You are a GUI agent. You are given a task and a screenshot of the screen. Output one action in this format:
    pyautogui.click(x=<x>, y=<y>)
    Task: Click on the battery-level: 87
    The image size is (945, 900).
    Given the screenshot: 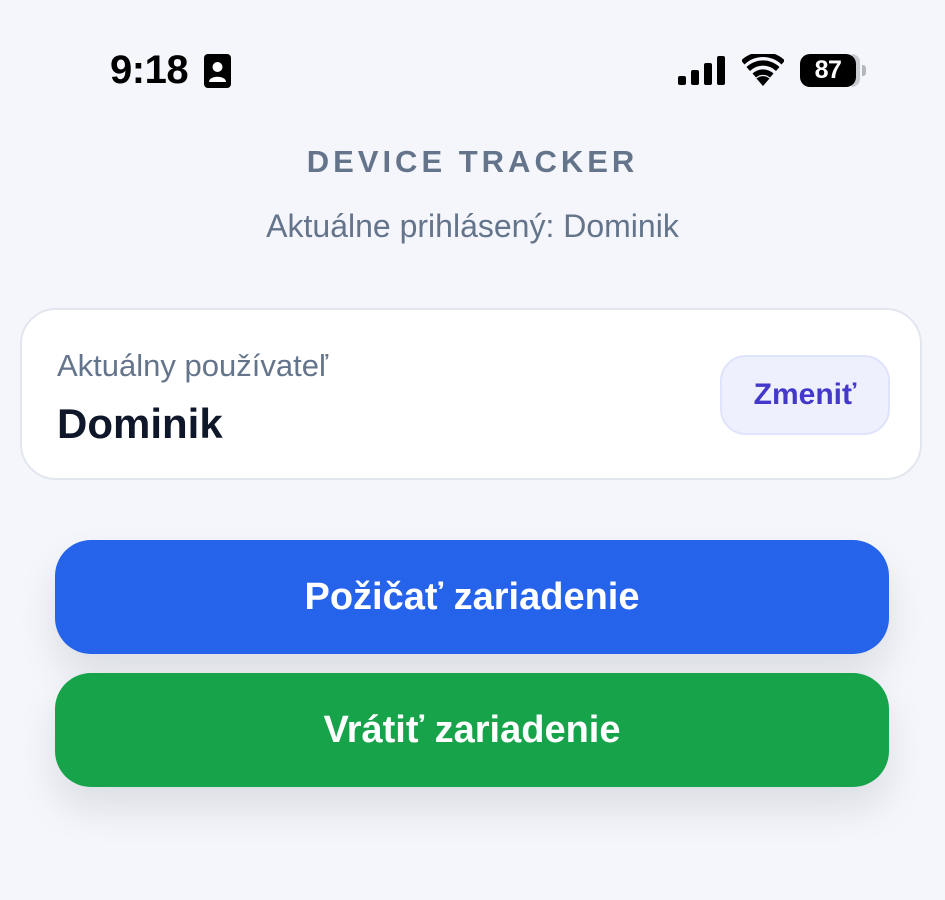 What is the action you would take?
    pyautogui.click(x=828, y=70)
    